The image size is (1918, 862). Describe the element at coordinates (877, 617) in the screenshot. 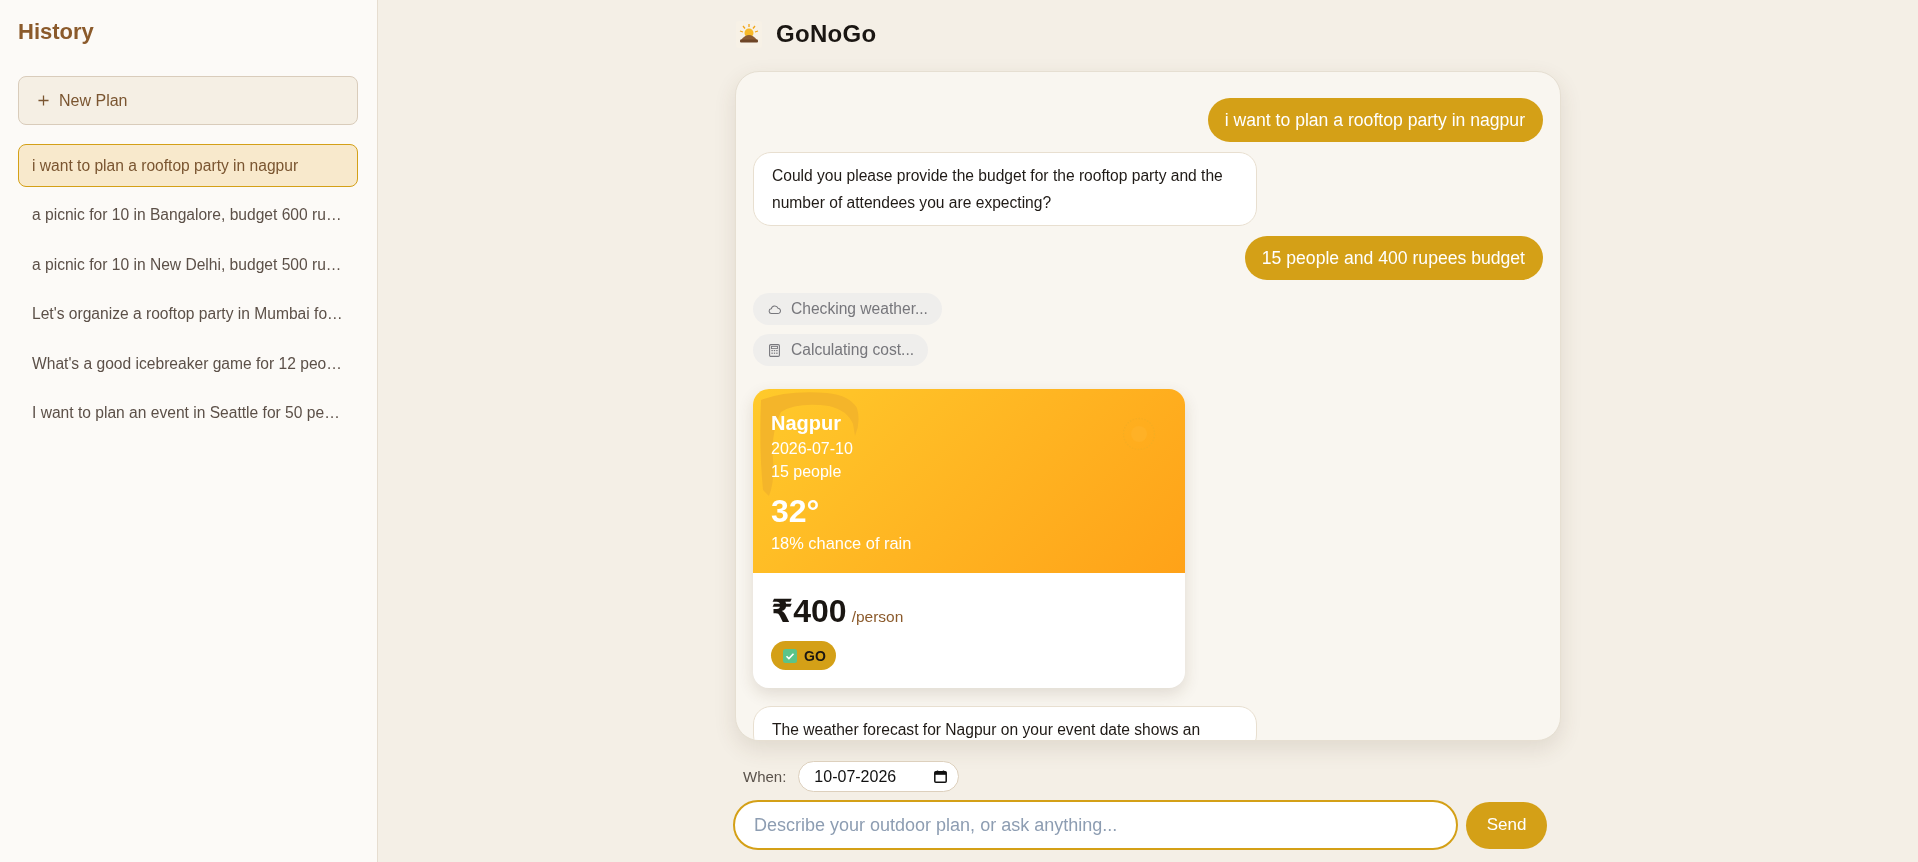

I see `price-unit: /person` at that location.